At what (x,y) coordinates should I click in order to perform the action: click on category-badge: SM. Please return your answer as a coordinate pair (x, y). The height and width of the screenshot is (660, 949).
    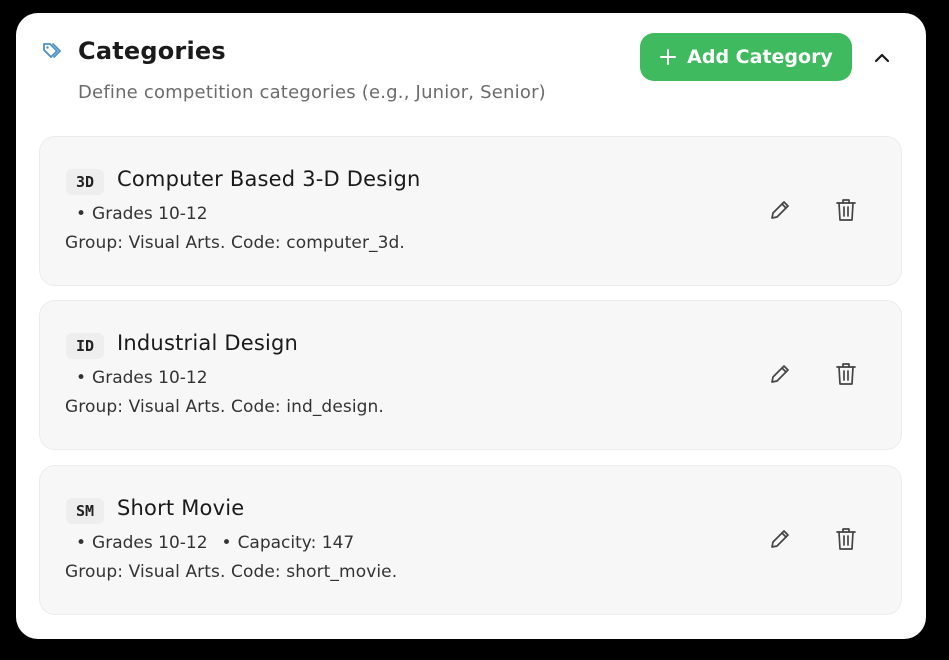
    Looking at the image, I should click on (85, 511).